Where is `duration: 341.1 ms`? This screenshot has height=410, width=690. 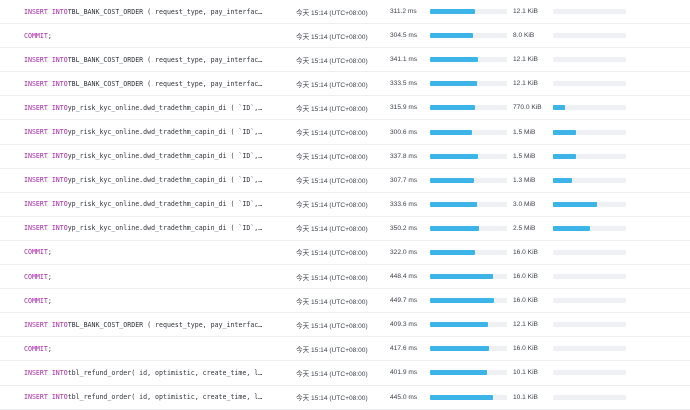
duration: 341.1 ms is located at coordinates (404, 60).